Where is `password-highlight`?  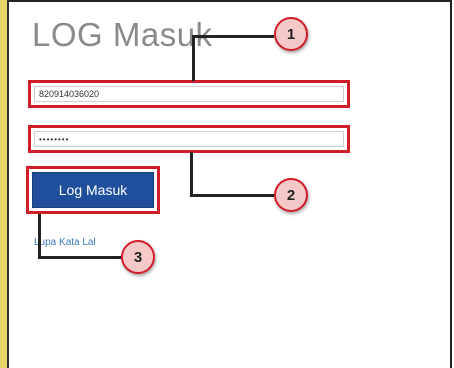
password-highlight is located at coordinates (189, 139).